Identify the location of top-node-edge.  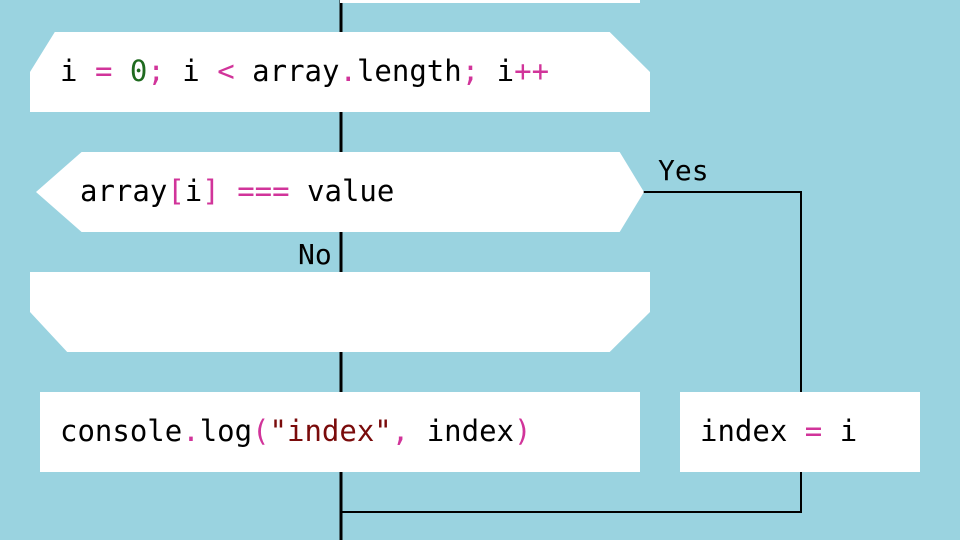
(490, 1).